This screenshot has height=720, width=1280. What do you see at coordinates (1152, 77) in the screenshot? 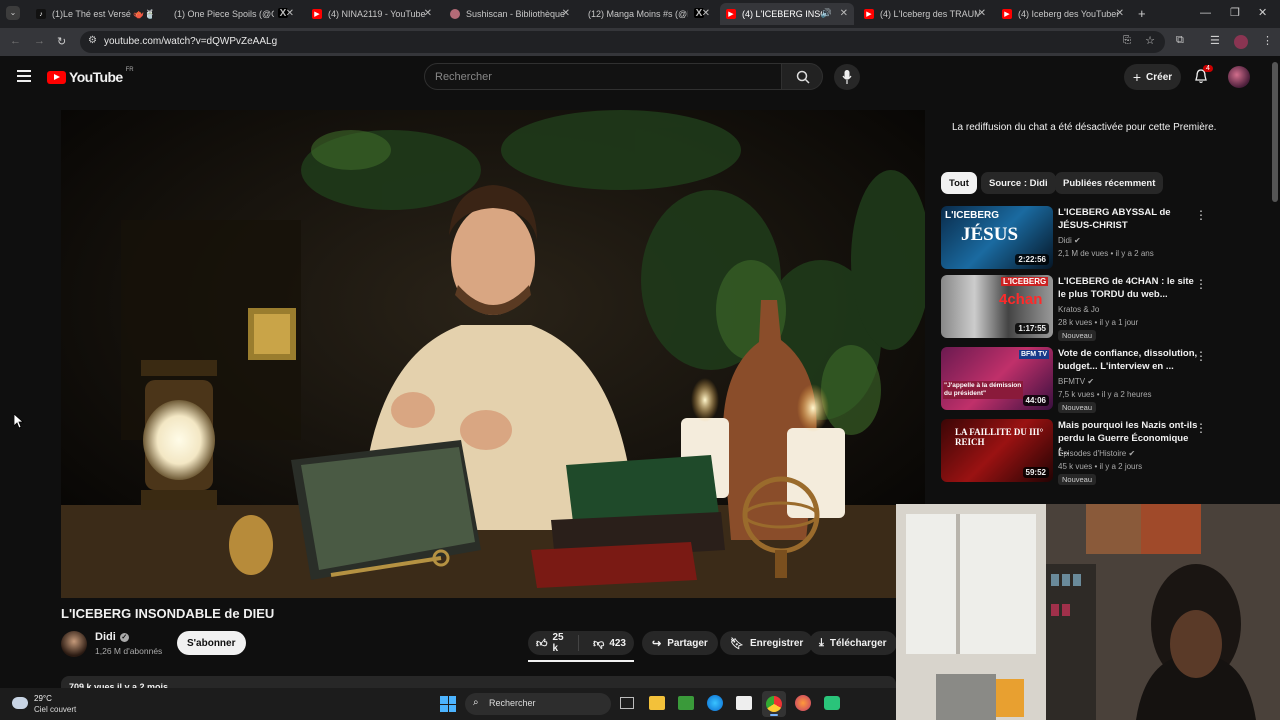
I see `create-button: + Créer` at bounding box center [1152, 77].